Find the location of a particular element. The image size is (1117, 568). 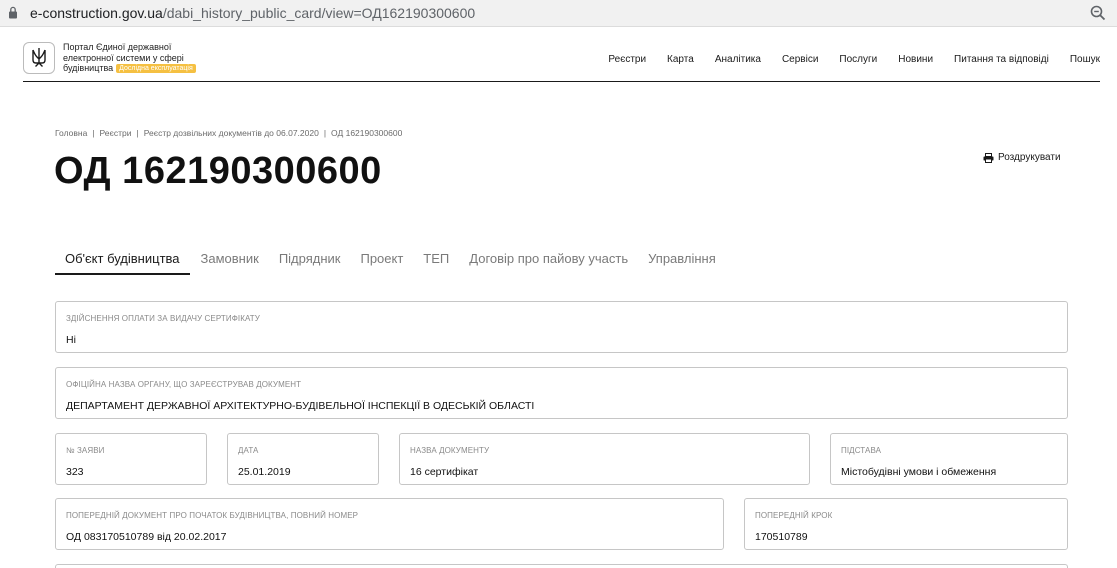

beta-badge: Дослідна експлуатація is located at coordinates (156, 68).